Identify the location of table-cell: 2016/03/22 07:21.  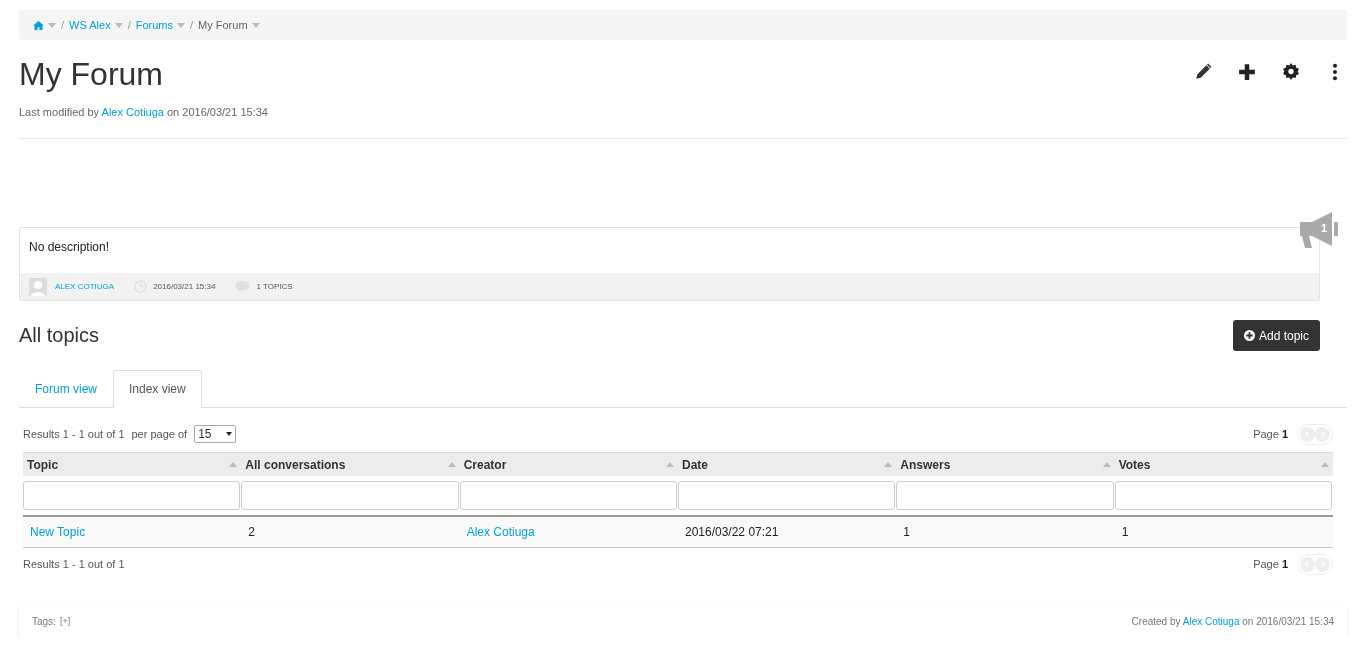
(732, 532).